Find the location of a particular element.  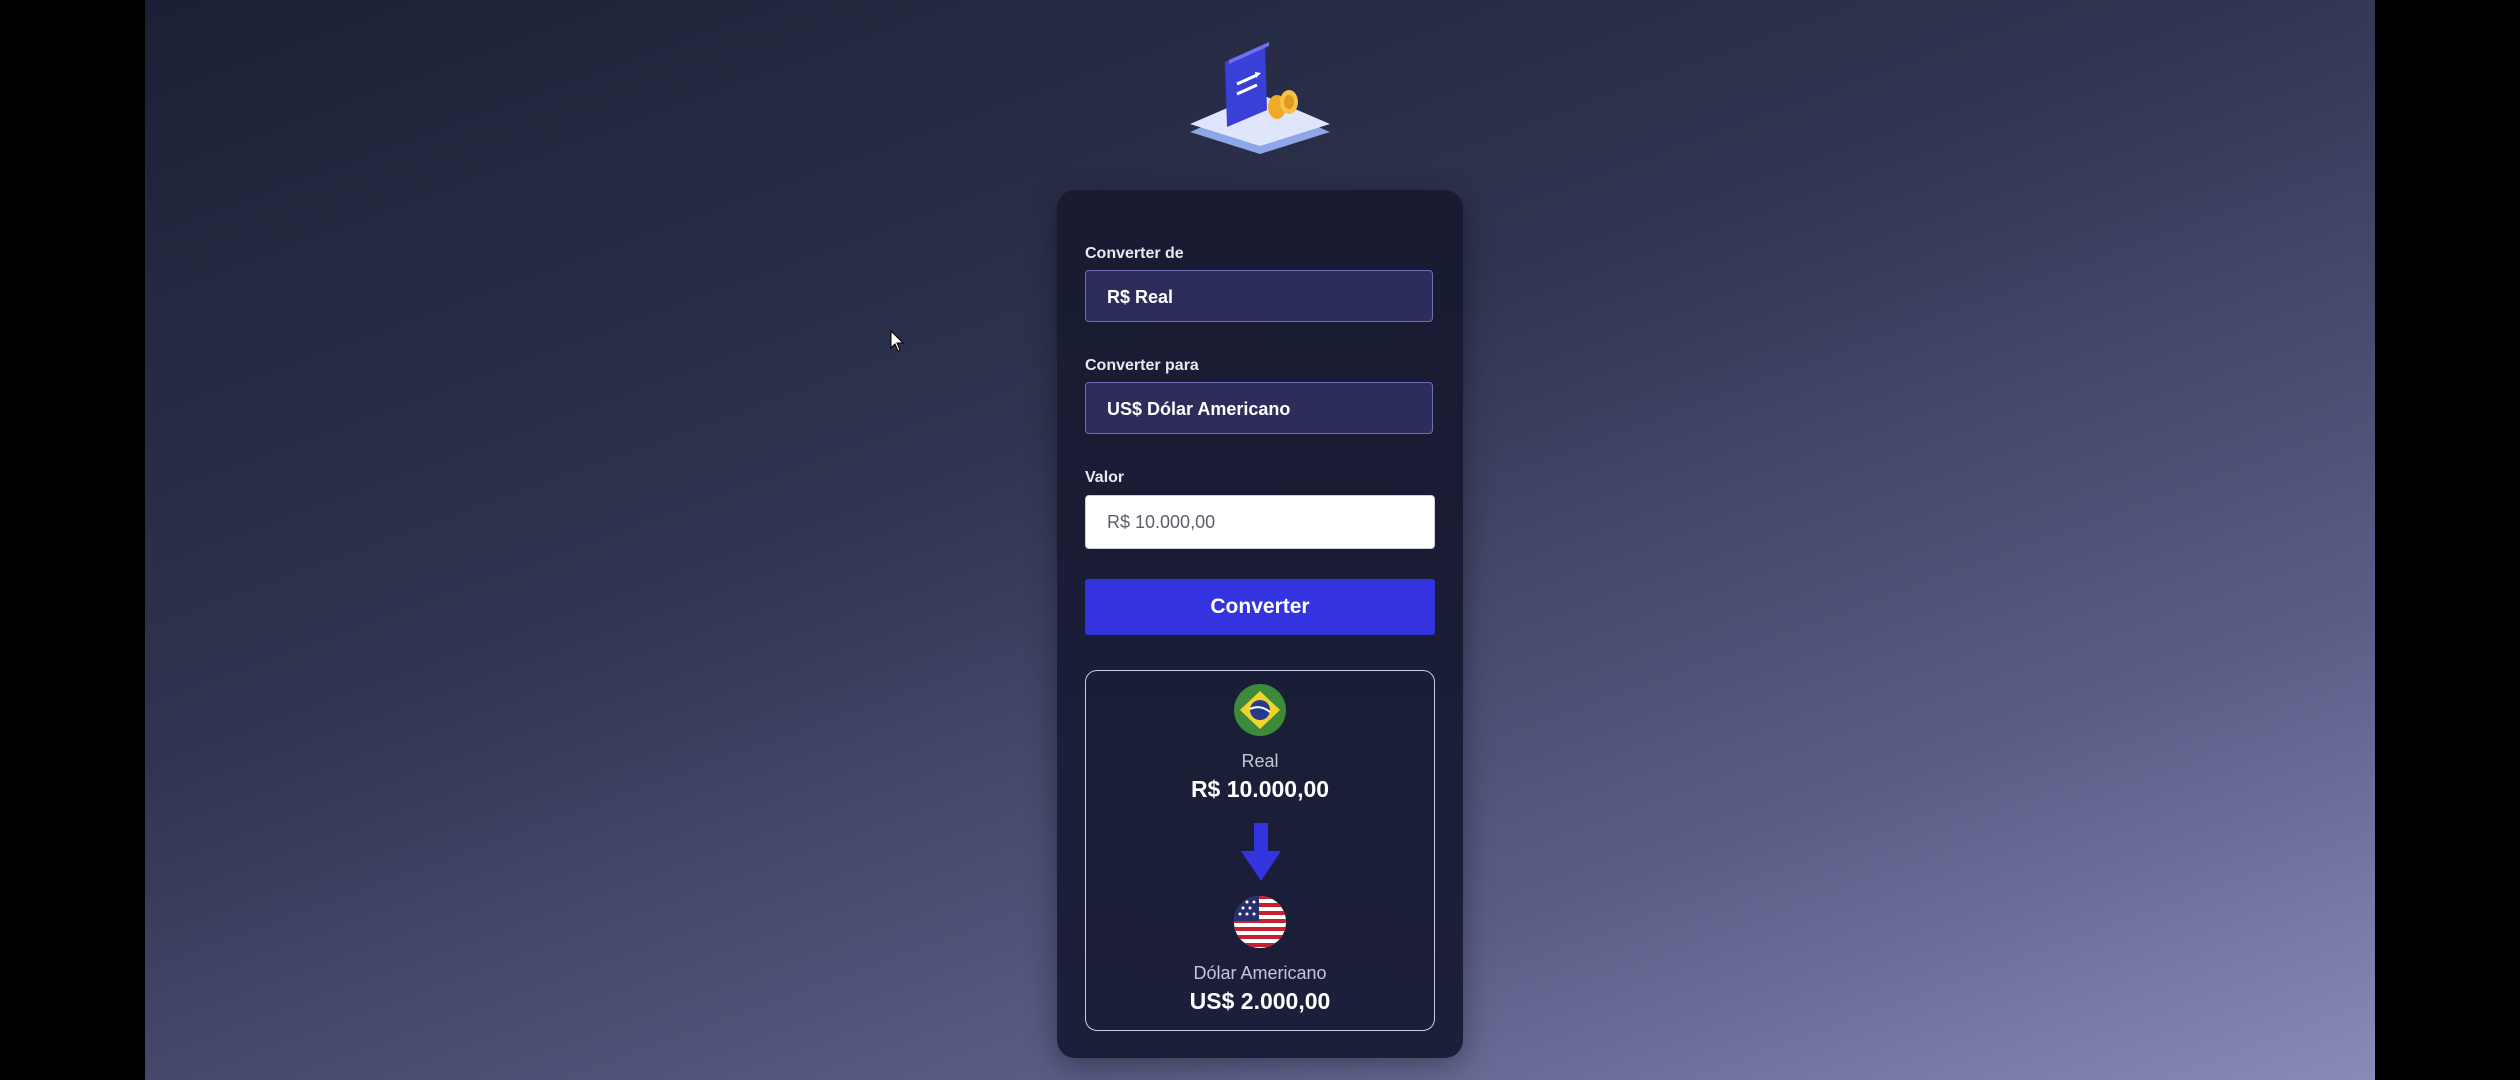

brazil-flag-icon is located at coordinates (1260, 710).